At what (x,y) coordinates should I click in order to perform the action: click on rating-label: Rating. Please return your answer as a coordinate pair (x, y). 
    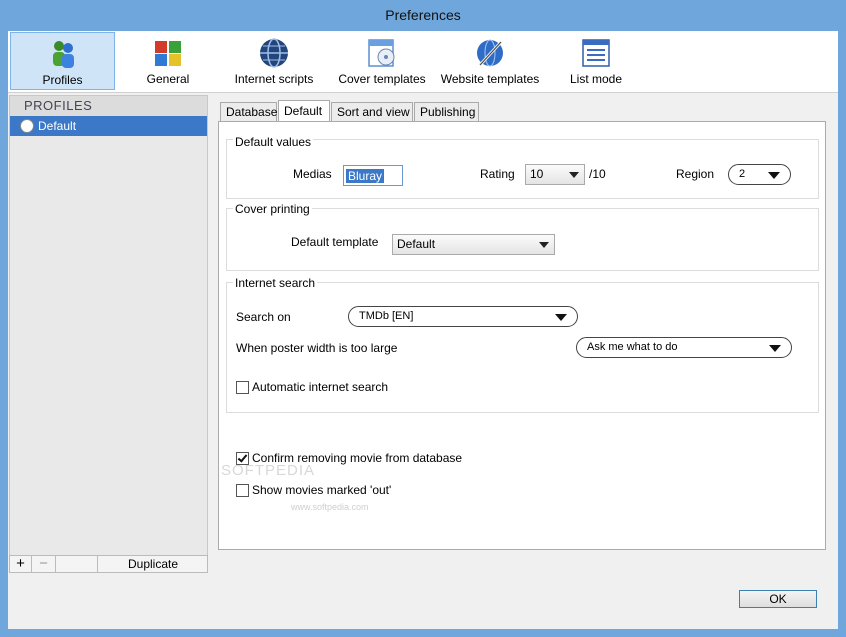
    Looking at the image, I should click on (497, 174).